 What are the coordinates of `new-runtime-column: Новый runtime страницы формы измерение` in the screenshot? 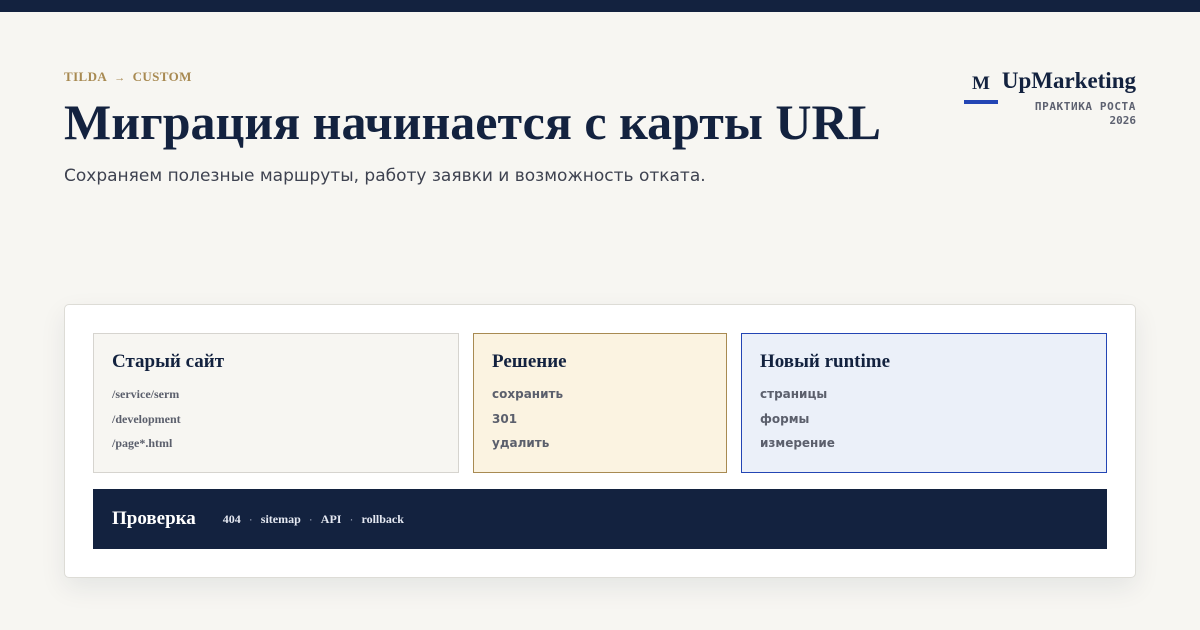 It's located at (924, 403).